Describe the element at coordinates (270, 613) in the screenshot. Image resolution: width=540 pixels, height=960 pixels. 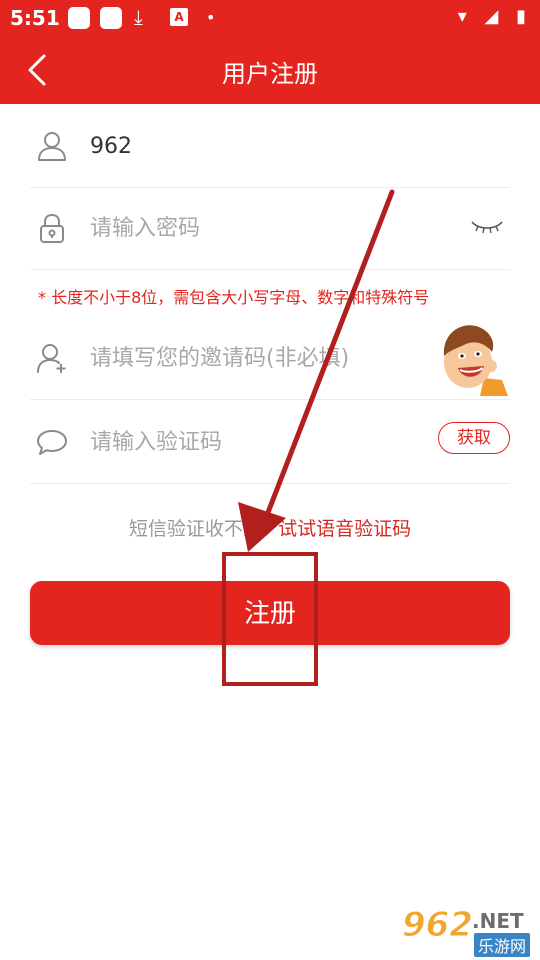
I see `register-button: 注册` at that location.